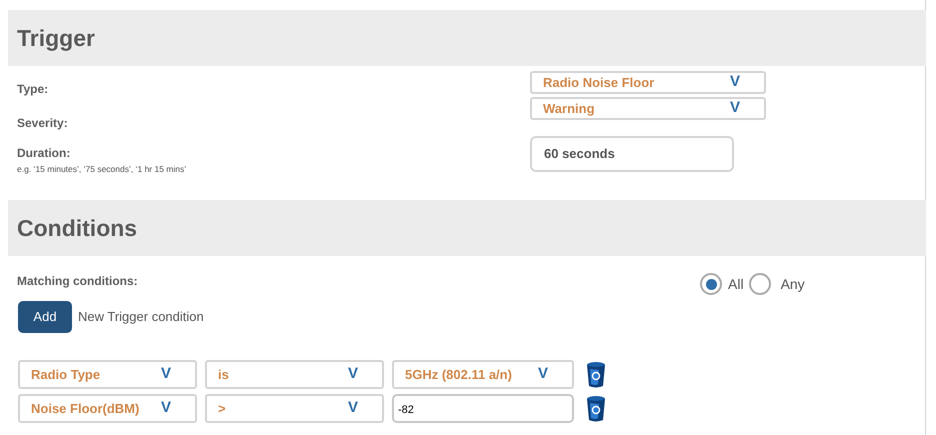 The image size is (936, 435). Describe the element at coordinates (107, 374) in the screenshot. I see `dropdown: Radio Type V` at that location.